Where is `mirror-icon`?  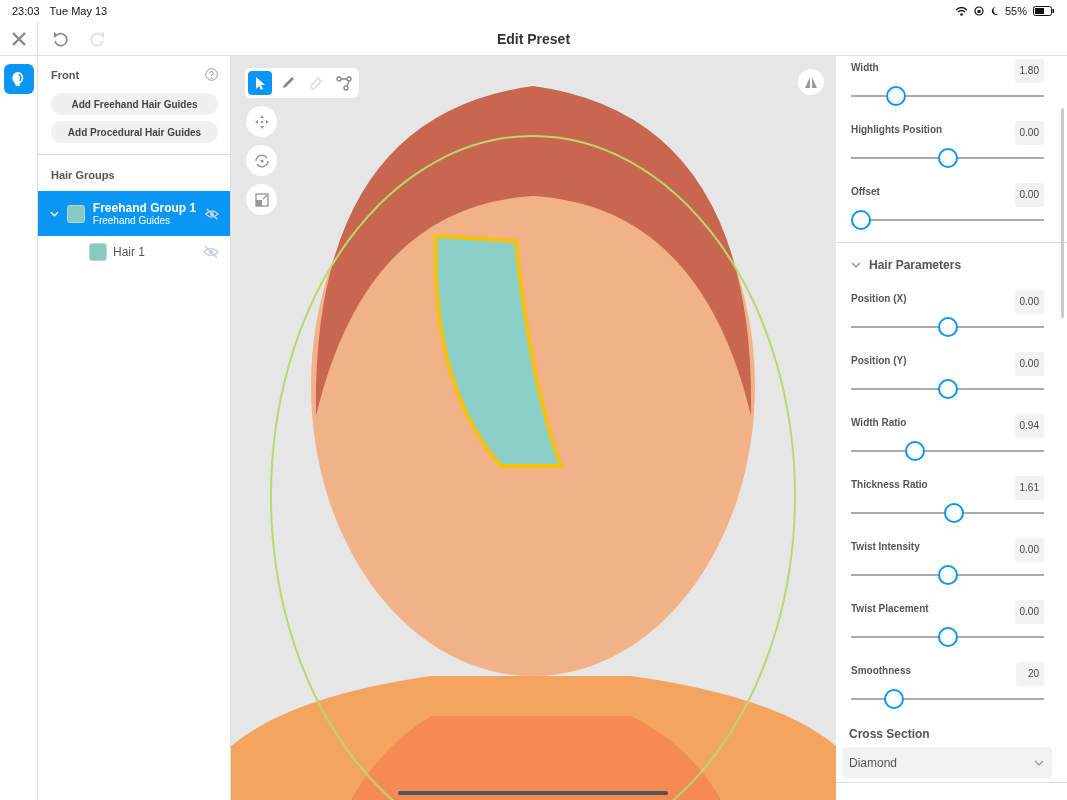 mirror-icon is located at coordinates (811, 82).